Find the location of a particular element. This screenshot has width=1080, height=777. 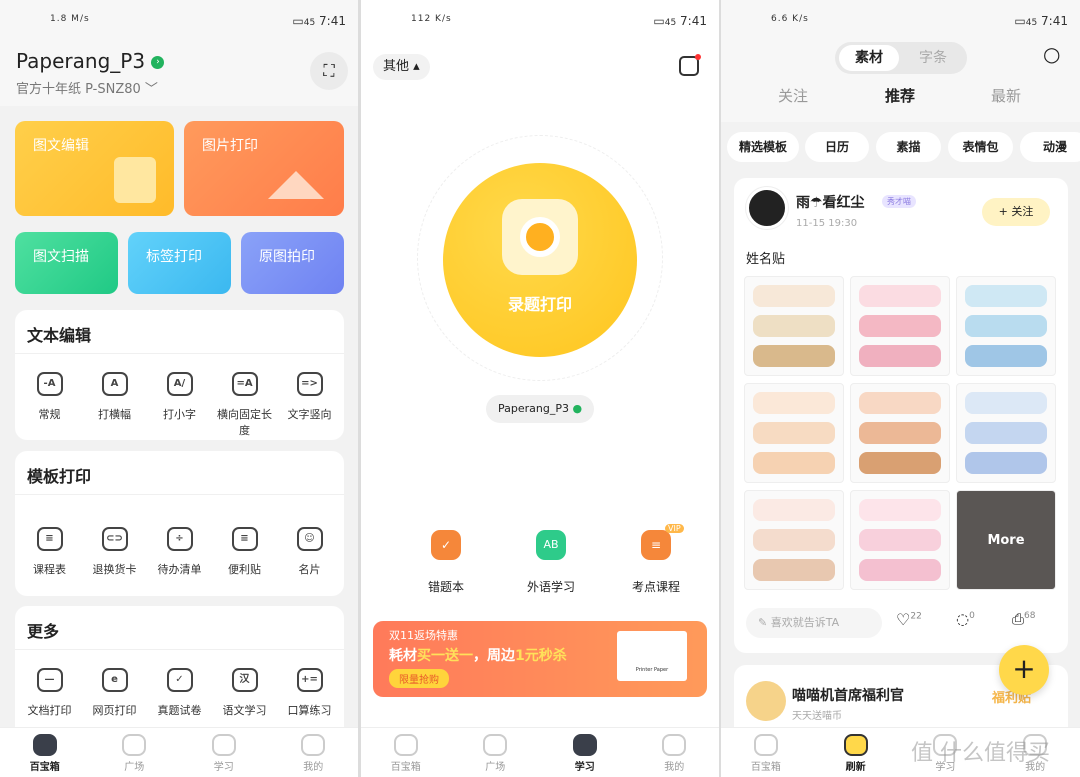

cat-icon is located at coordinates (674, 745).